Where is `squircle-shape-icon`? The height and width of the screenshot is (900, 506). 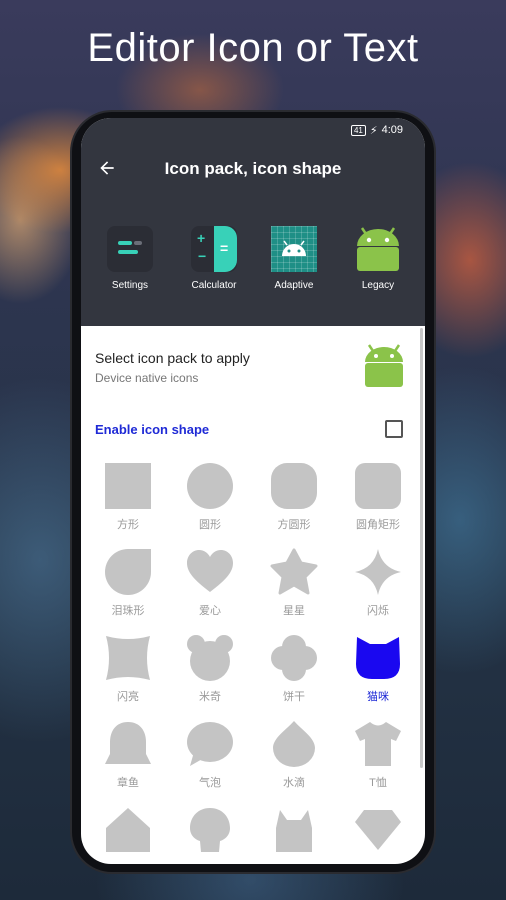
squircle-shape-icon is located at coordinates (294, 486).